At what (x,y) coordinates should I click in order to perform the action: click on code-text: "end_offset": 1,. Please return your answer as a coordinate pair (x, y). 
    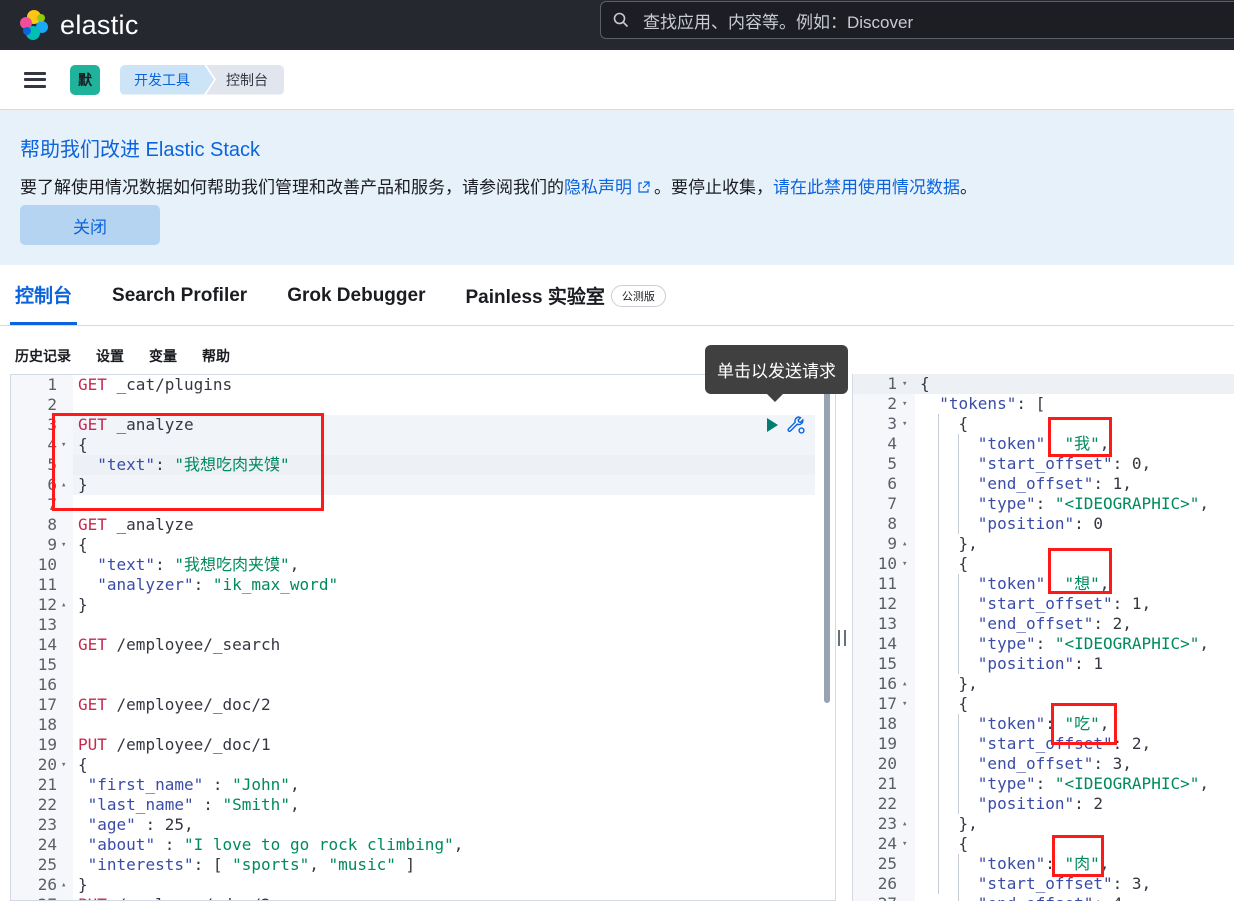
    Looking at the image, I should click on (1054, 483).